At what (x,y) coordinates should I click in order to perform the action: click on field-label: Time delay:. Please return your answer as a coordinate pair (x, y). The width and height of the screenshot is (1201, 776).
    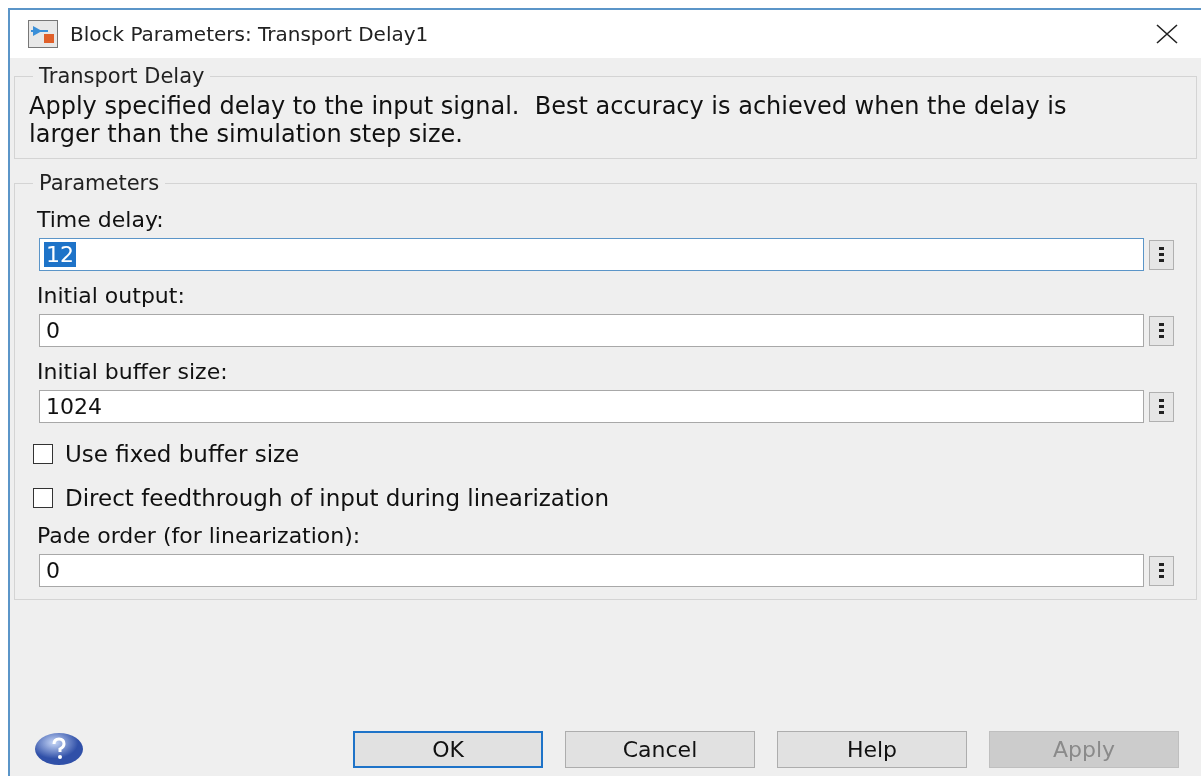
    Looking at the image, I should click on (101, 219).